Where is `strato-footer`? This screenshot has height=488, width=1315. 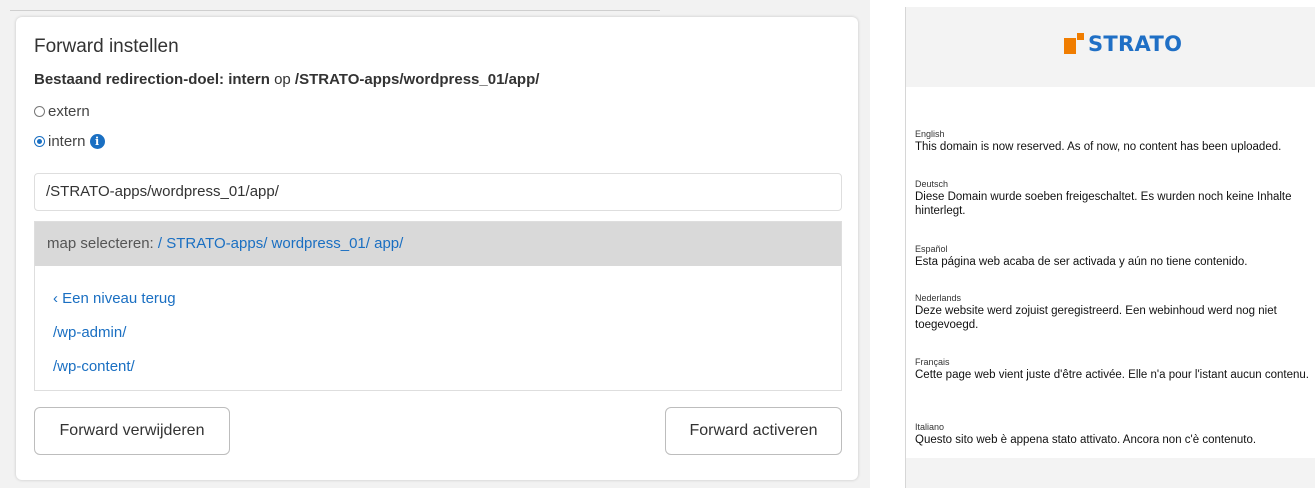 strato-footer is located at coordinates (1110, 473).